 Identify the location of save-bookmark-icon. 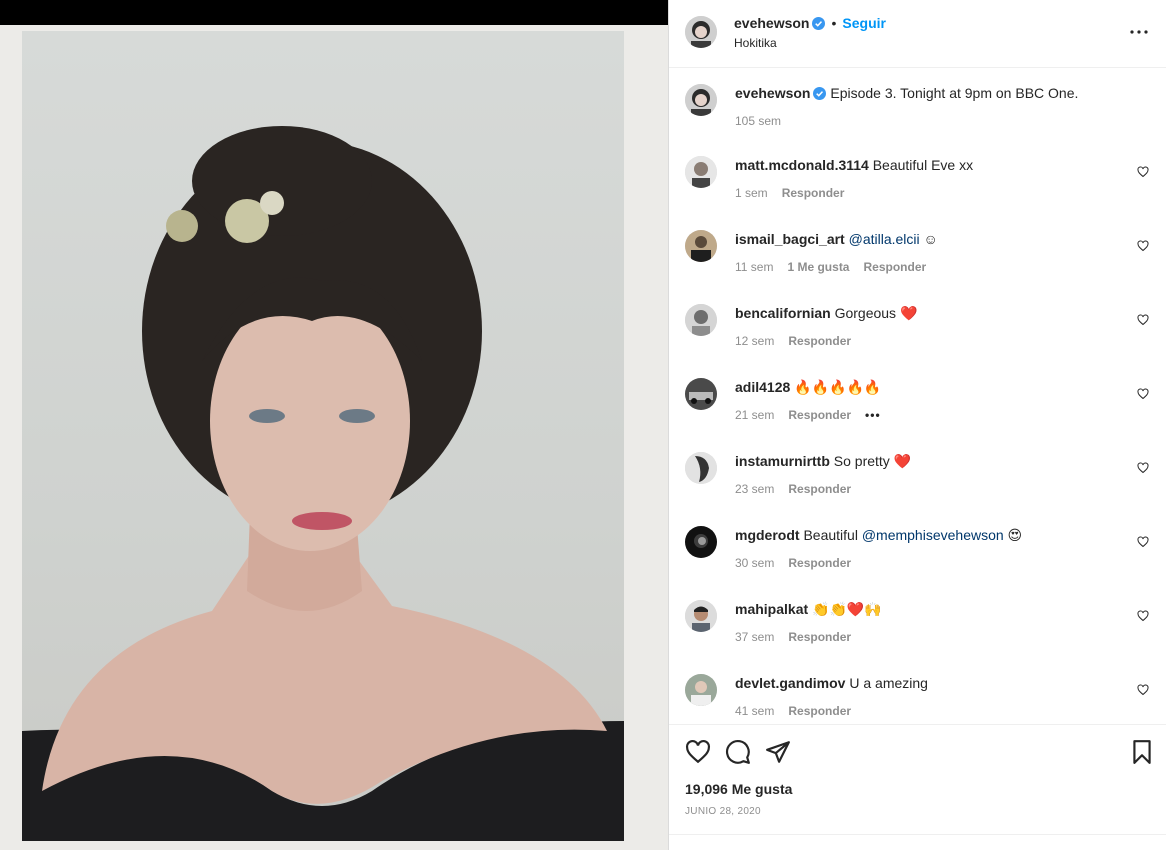
(1142, 752).